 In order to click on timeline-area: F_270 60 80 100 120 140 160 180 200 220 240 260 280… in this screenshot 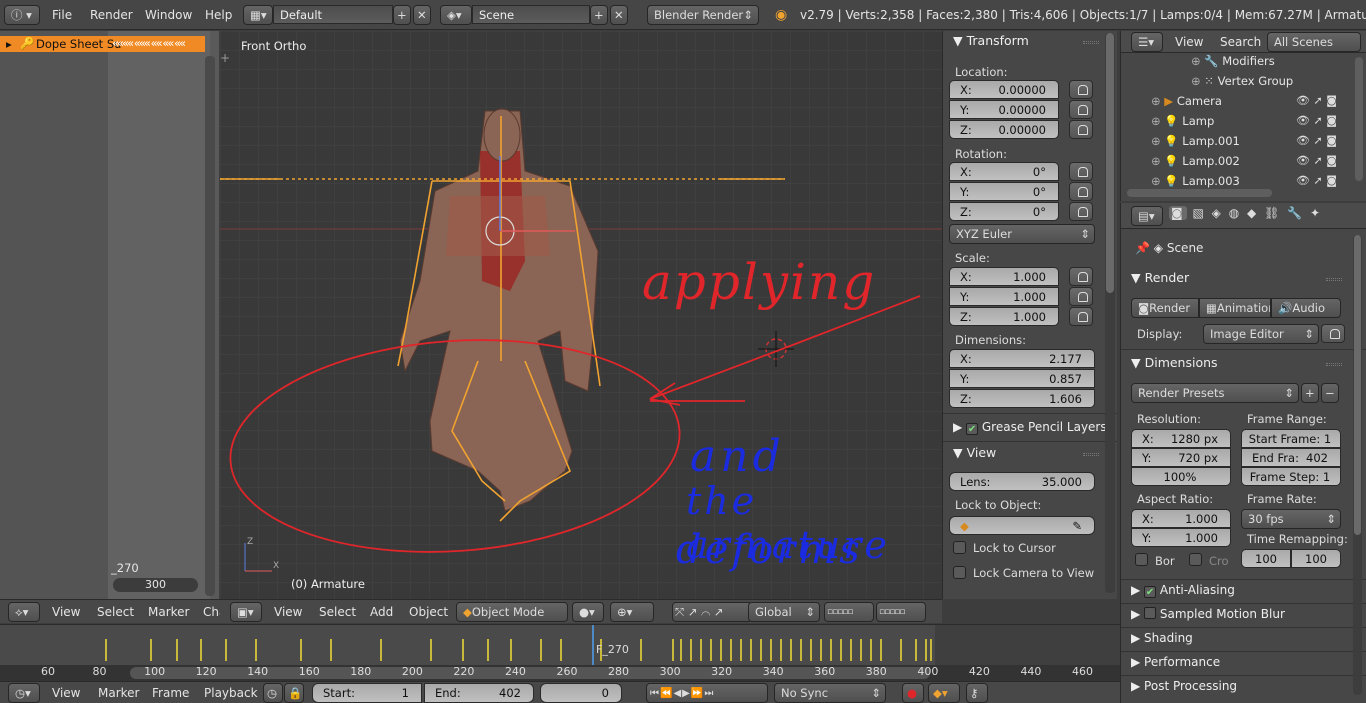, I will do `click(560, 652)`.